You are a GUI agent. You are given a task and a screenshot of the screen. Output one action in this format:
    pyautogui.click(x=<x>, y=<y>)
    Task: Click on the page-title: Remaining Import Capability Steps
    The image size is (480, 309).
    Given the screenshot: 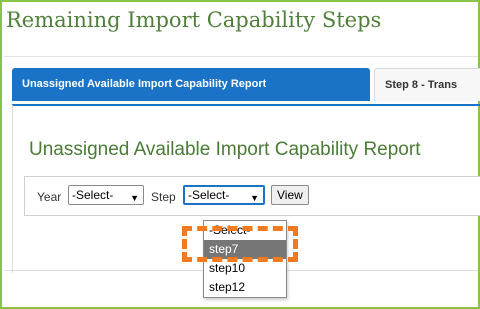 What is the action you would take?
    pyautogui.click(x=194, y=20)
    